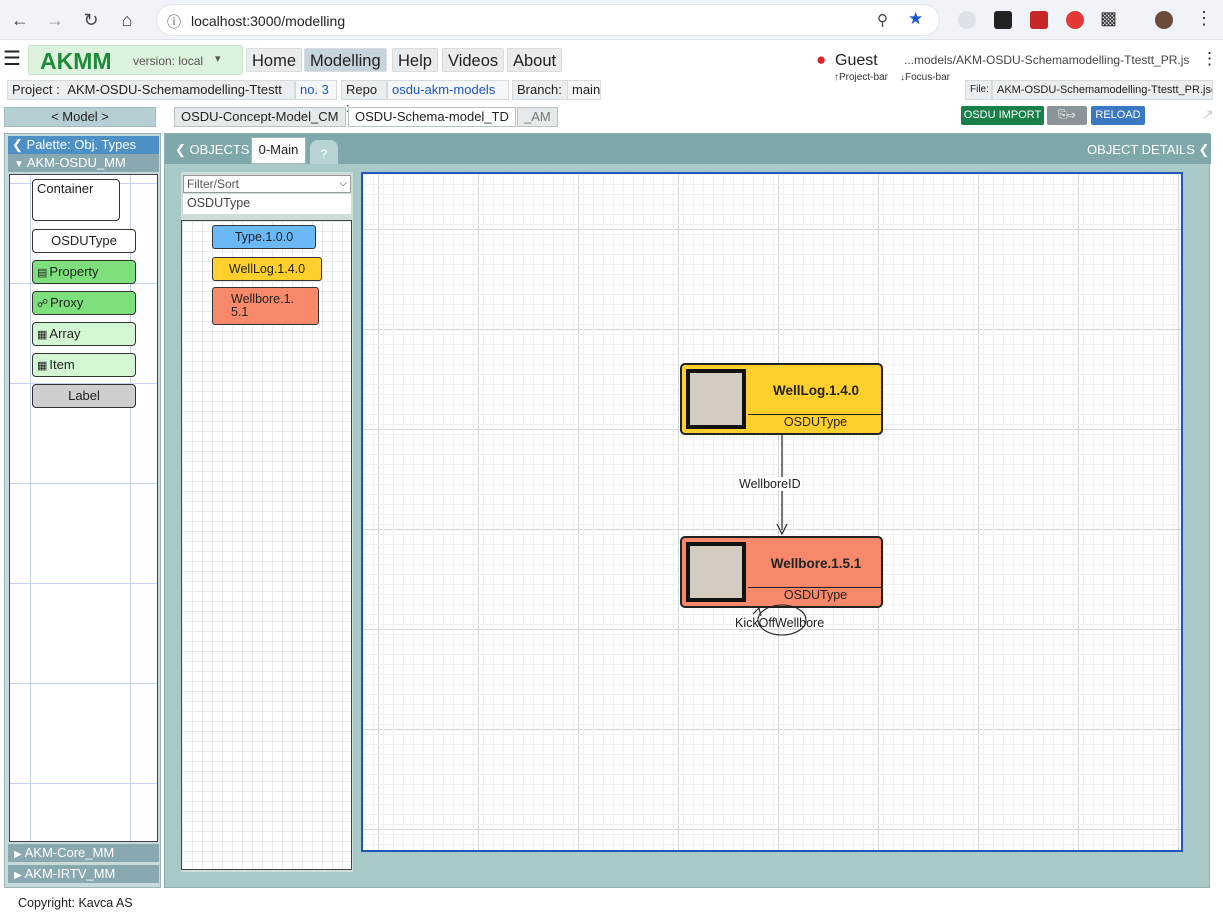  What do you see at coordinates (264, 237) in the screenshot?
I see `object-item-type: Type.1.0.0` at bounding box center [264, 237].